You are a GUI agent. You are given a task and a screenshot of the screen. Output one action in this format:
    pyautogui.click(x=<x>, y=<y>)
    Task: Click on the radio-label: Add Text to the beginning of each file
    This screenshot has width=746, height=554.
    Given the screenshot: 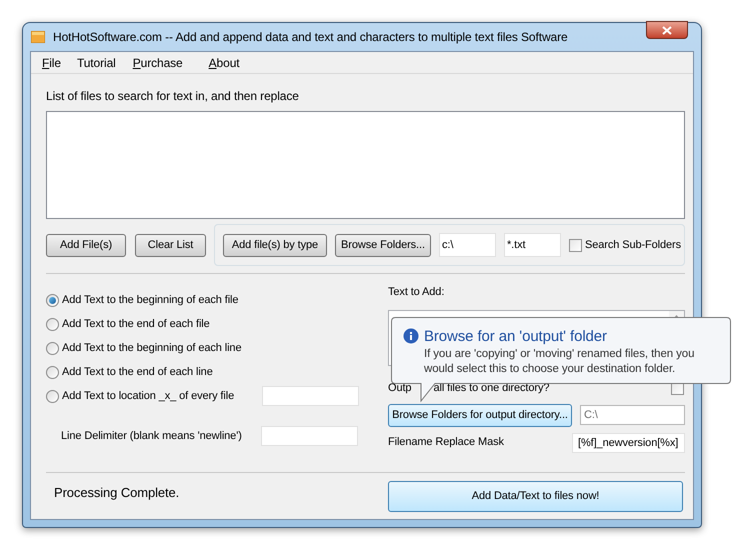 What is the action you would take?
    pyautogui.click(x=151, y=300)
    